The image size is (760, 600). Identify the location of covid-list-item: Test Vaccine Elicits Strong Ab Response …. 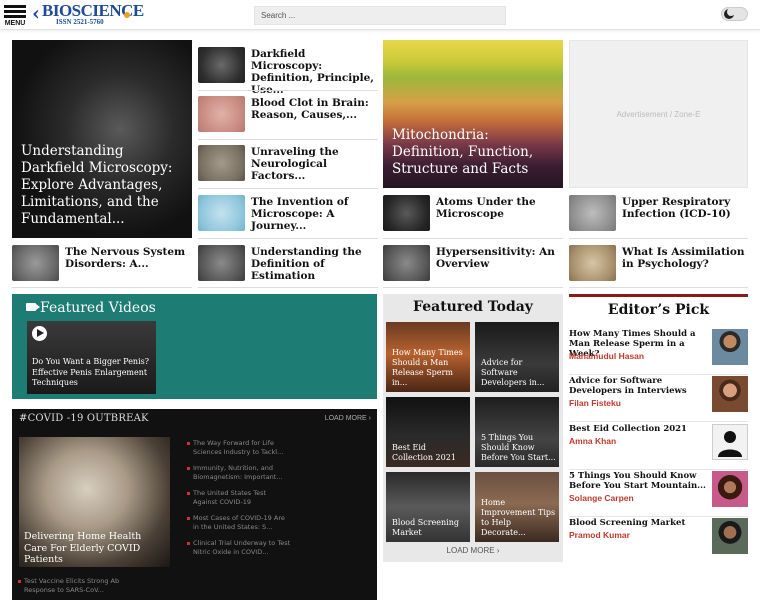
(73, 585).